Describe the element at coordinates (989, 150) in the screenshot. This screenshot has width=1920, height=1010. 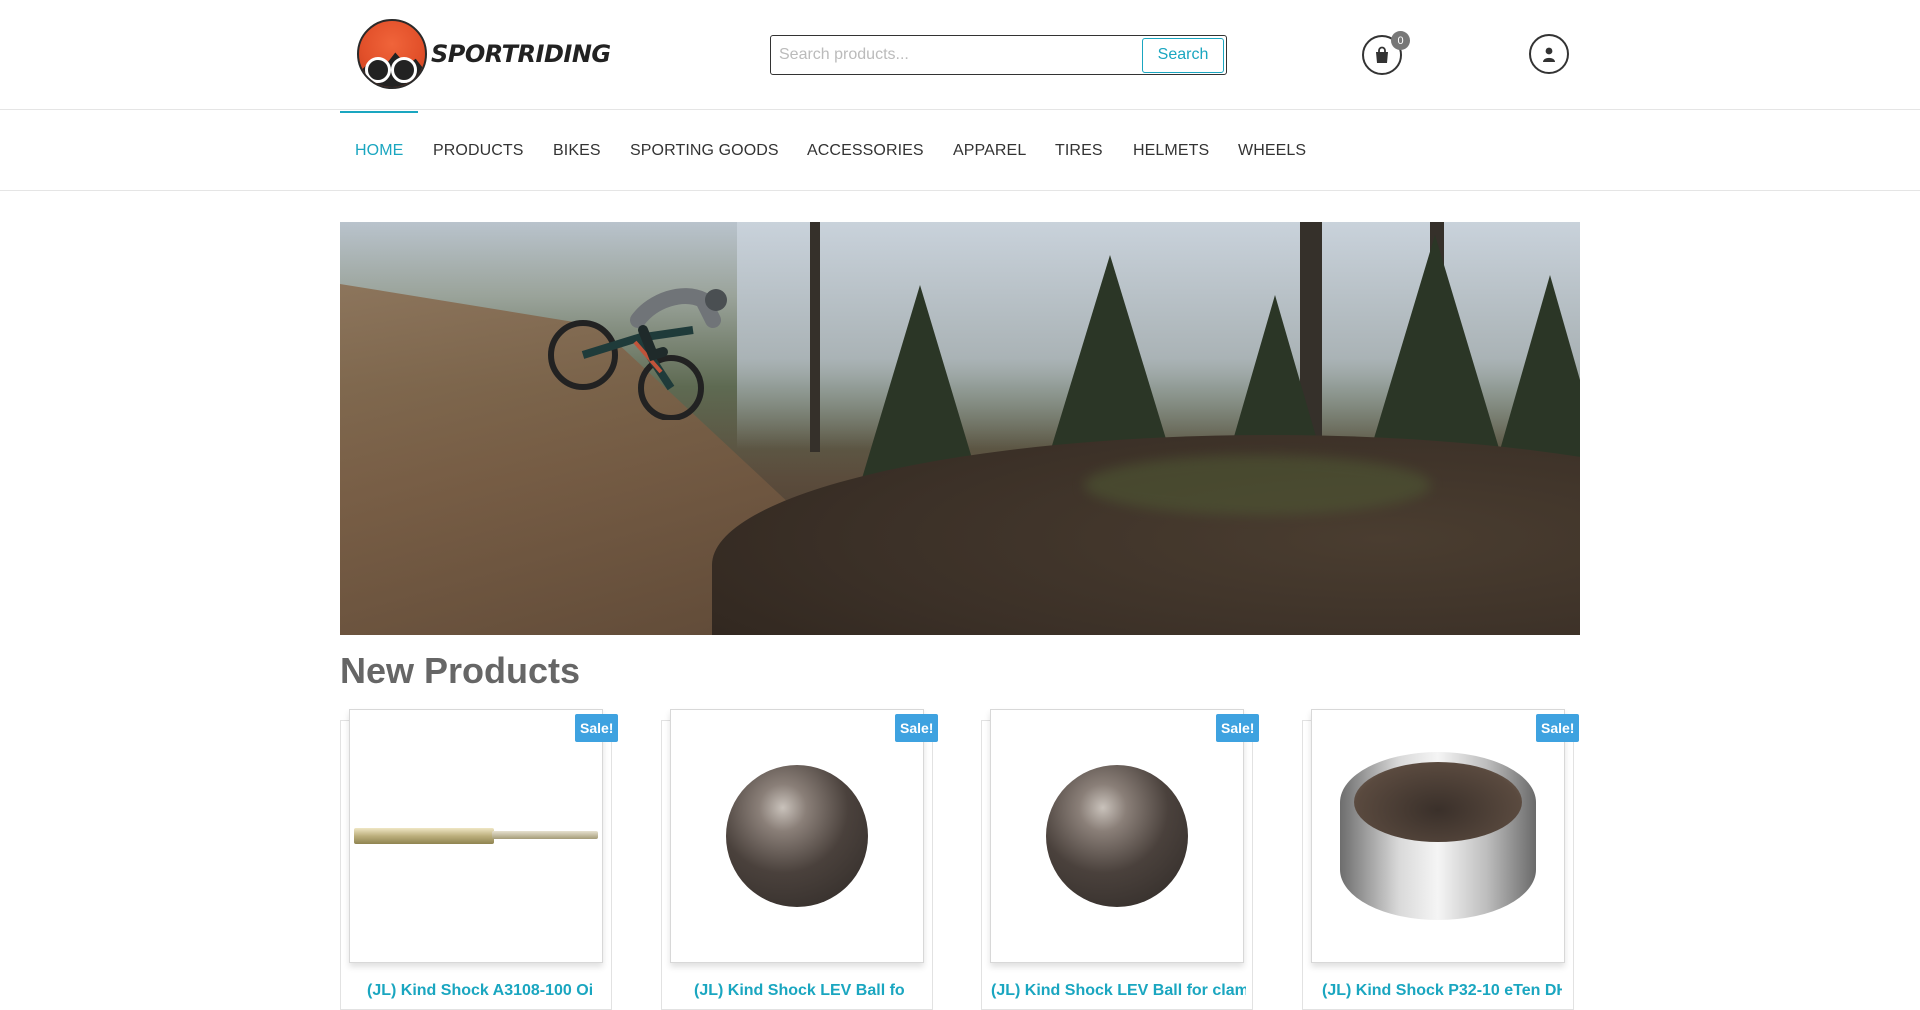
I see `nav-item-apparel: APPAREL` at that location.